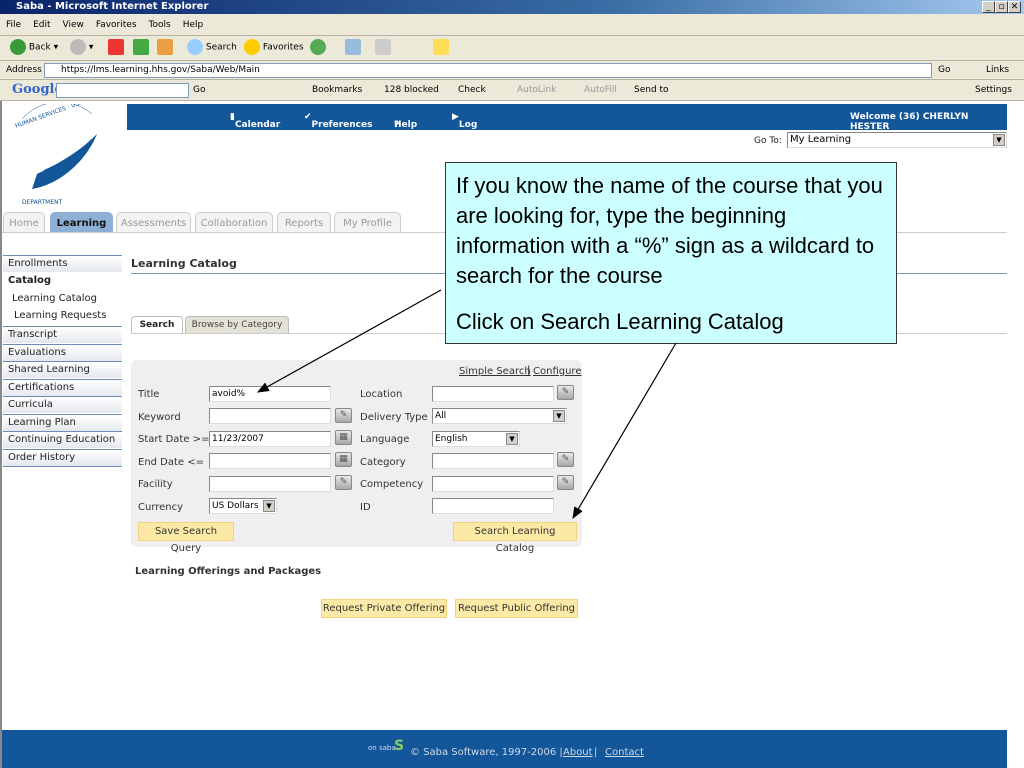  I want to click on callout-arrows, so click(466, 404).